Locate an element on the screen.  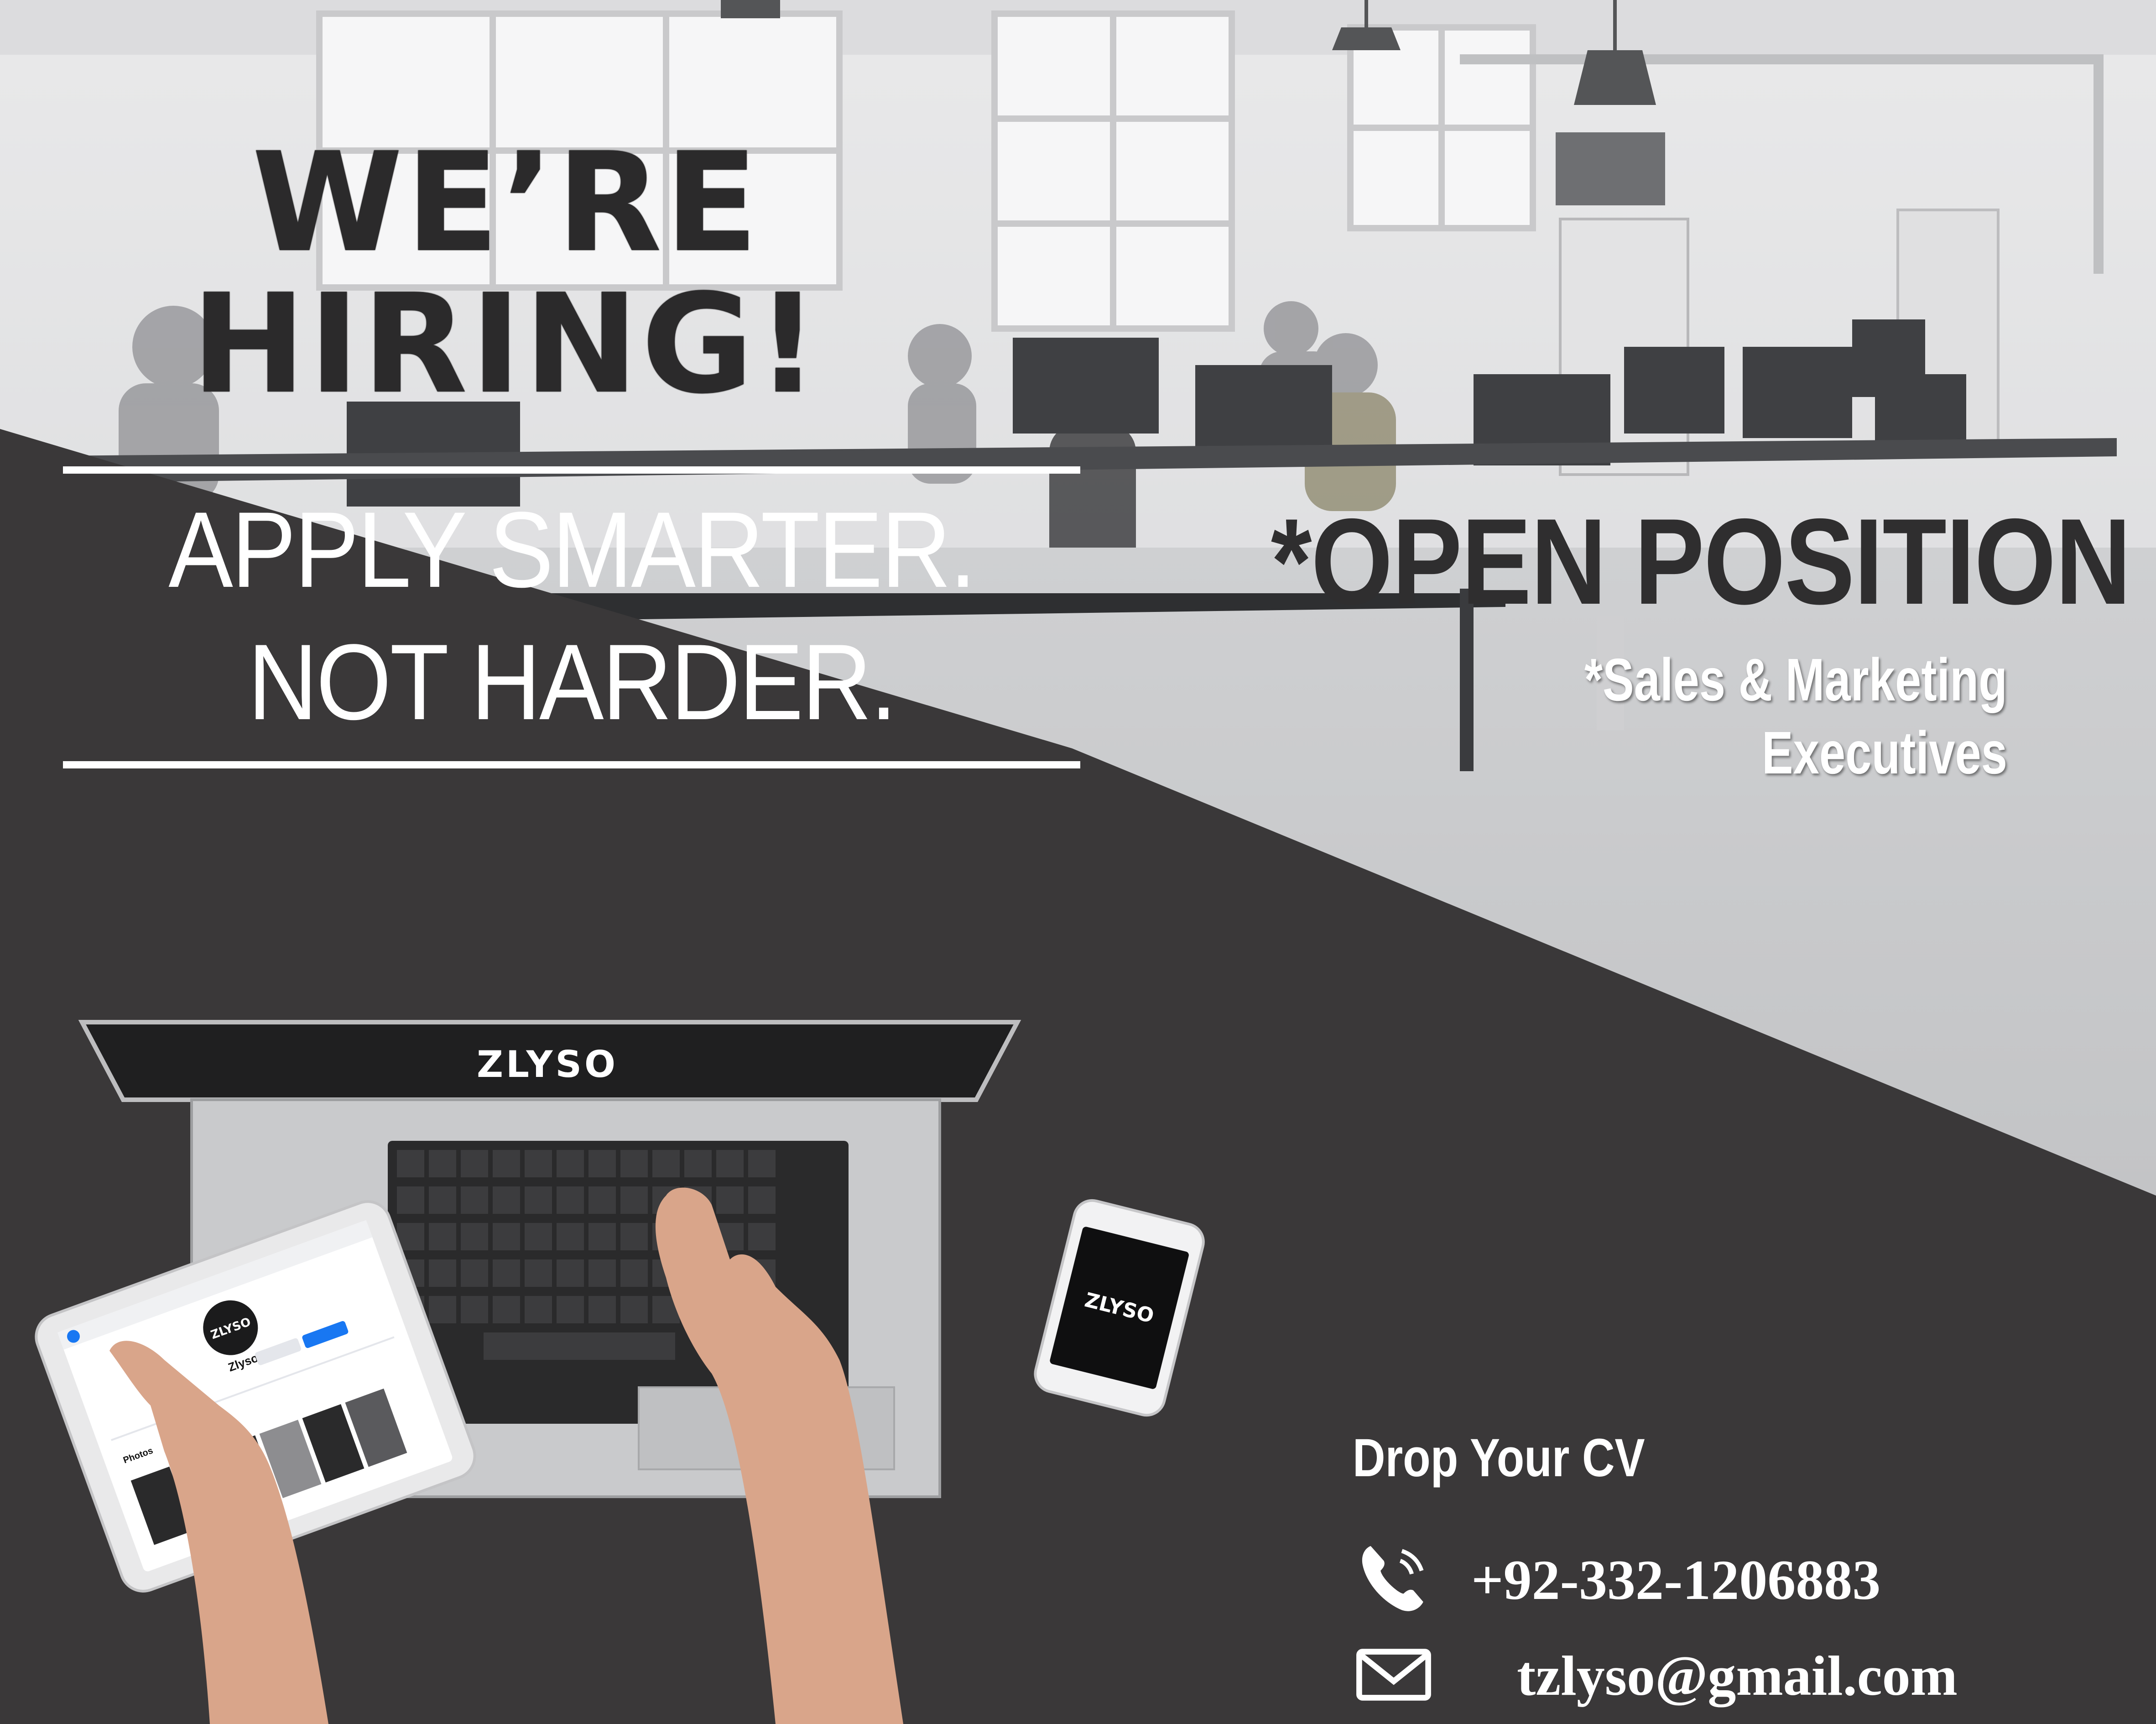
tagline-line-1: APPLY SMARTER. is located at coordinates (572, 550).